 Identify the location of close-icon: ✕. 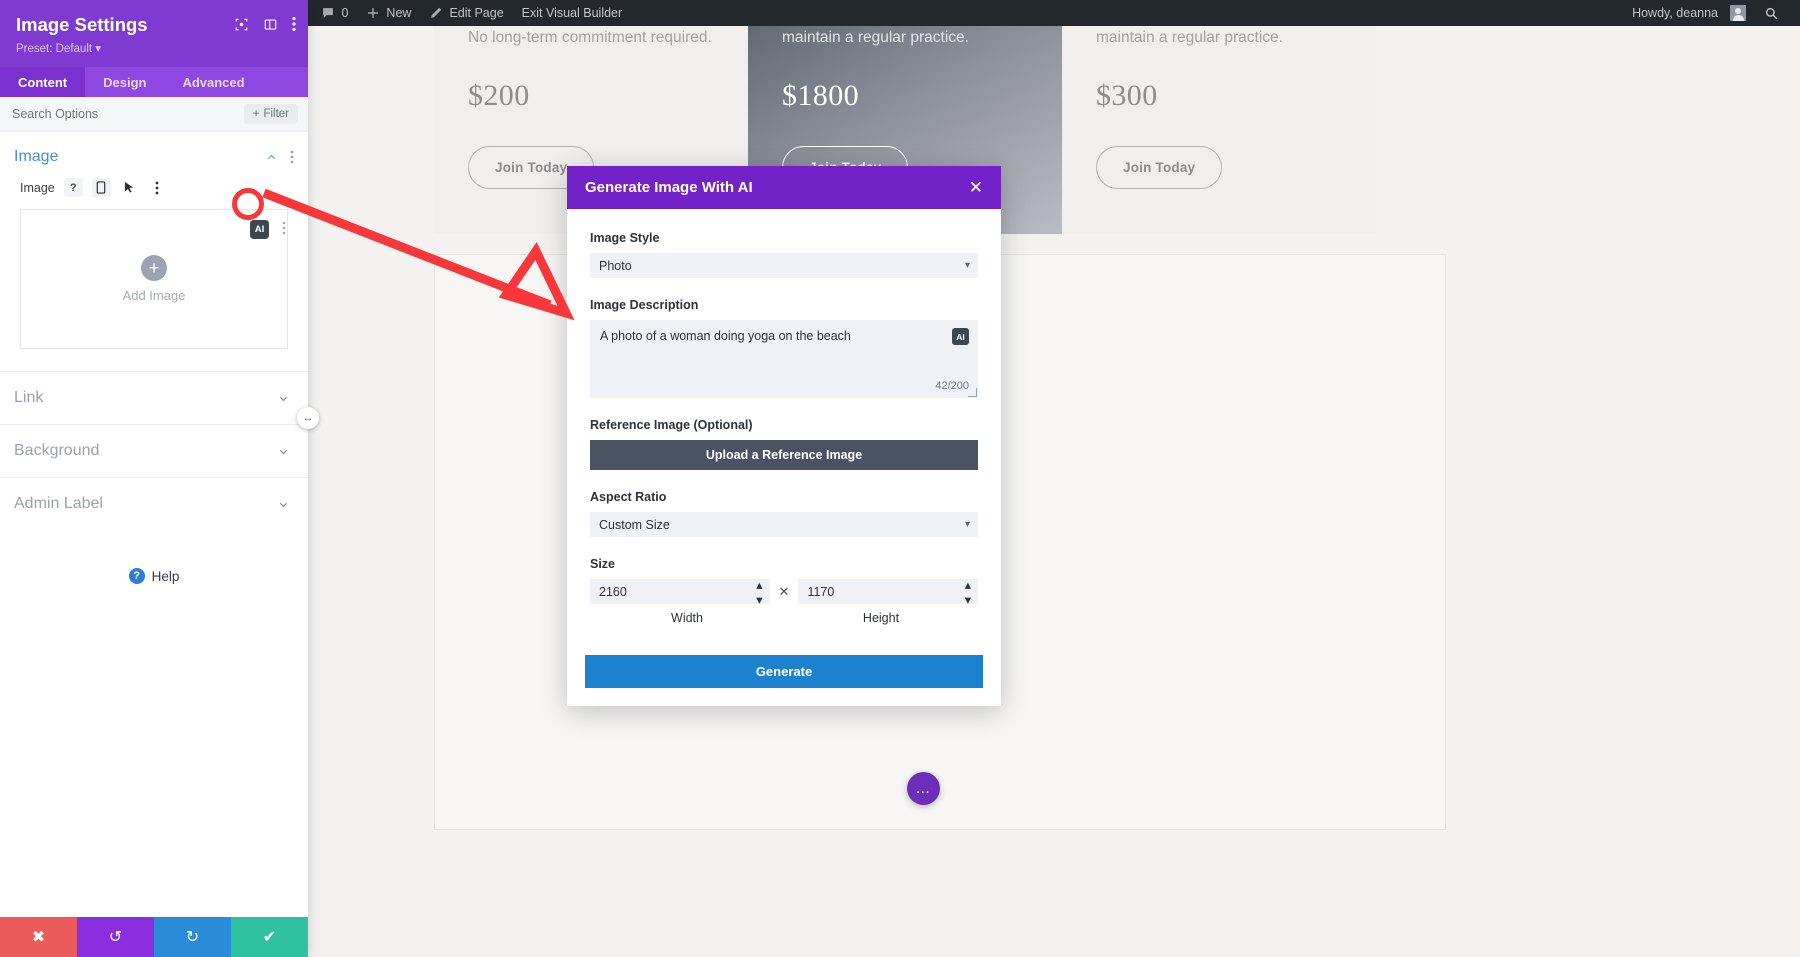
(976, 187).